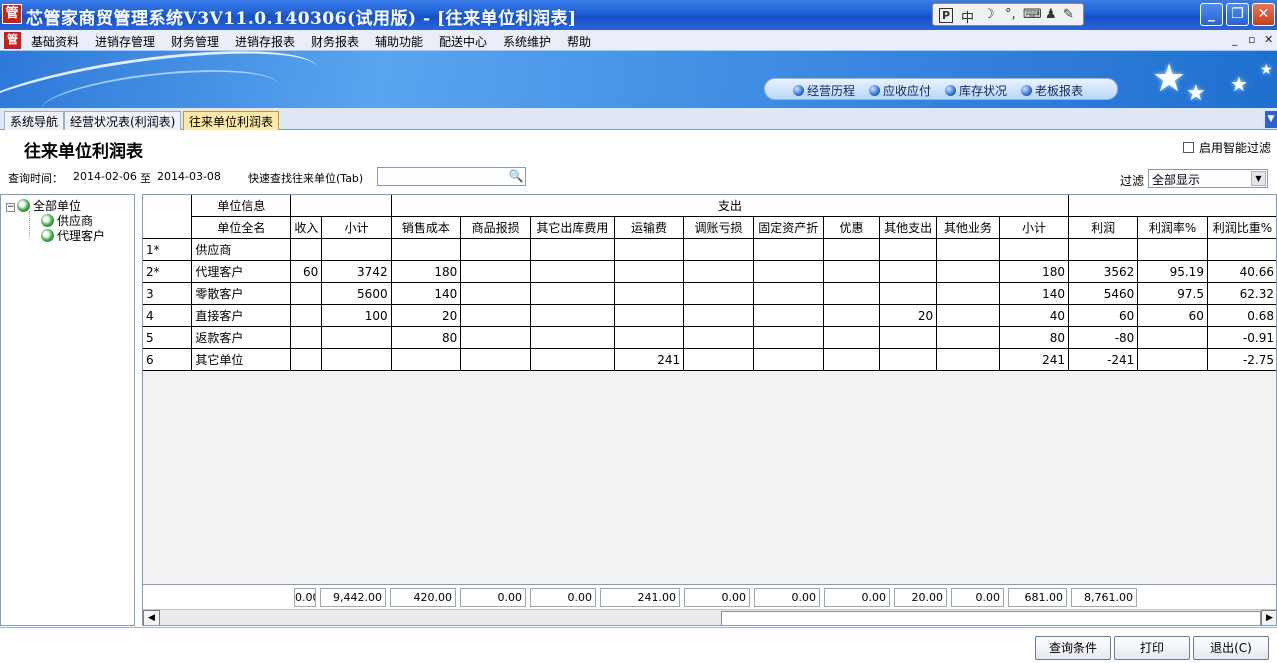 This screenshot has width=1277, height=663. Describe the element at coordinates (151, 617) in the screenshot. I see `scroll-left-icon: ◀` at that location.